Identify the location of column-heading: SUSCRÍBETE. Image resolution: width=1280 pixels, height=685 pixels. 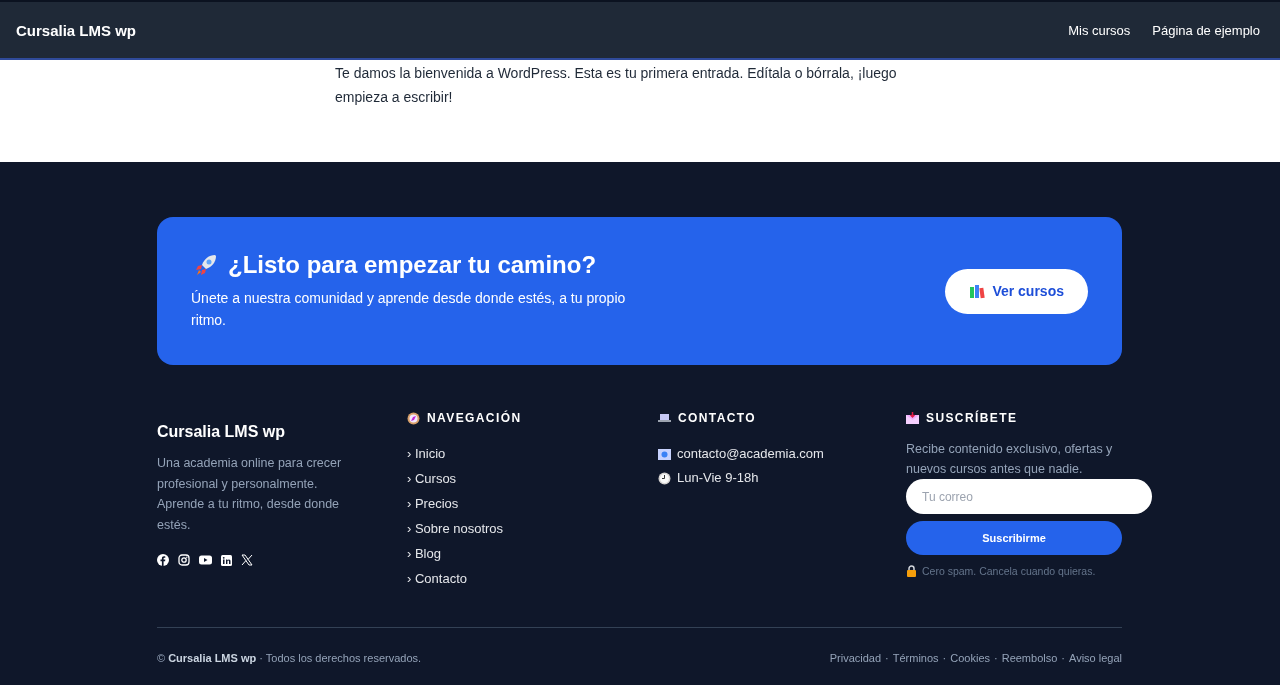
(972, 418).